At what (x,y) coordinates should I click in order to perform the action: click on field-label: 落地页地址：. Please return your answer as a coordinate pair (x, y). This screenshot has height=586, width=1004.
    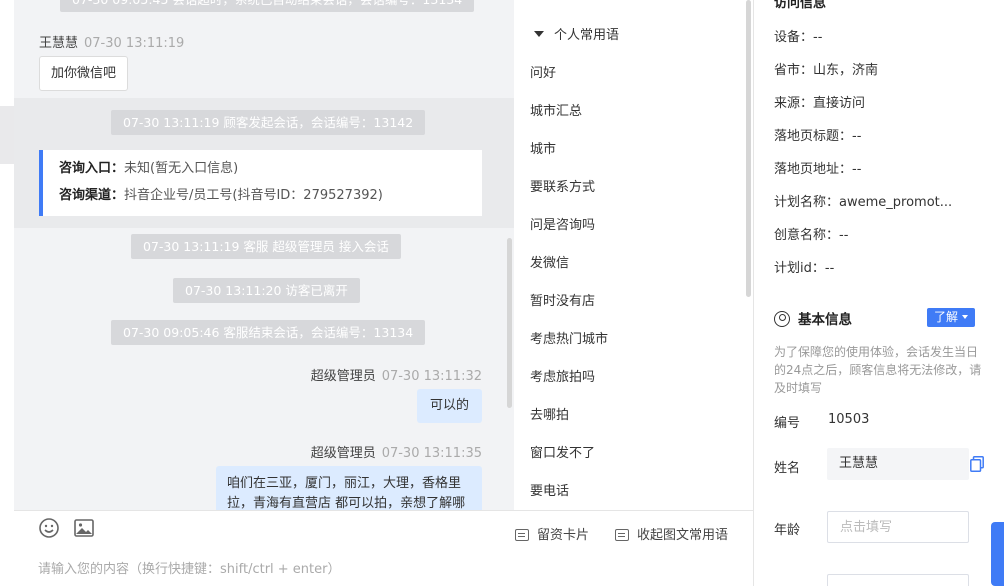
    Looking at the image, I should click on (813, 169).